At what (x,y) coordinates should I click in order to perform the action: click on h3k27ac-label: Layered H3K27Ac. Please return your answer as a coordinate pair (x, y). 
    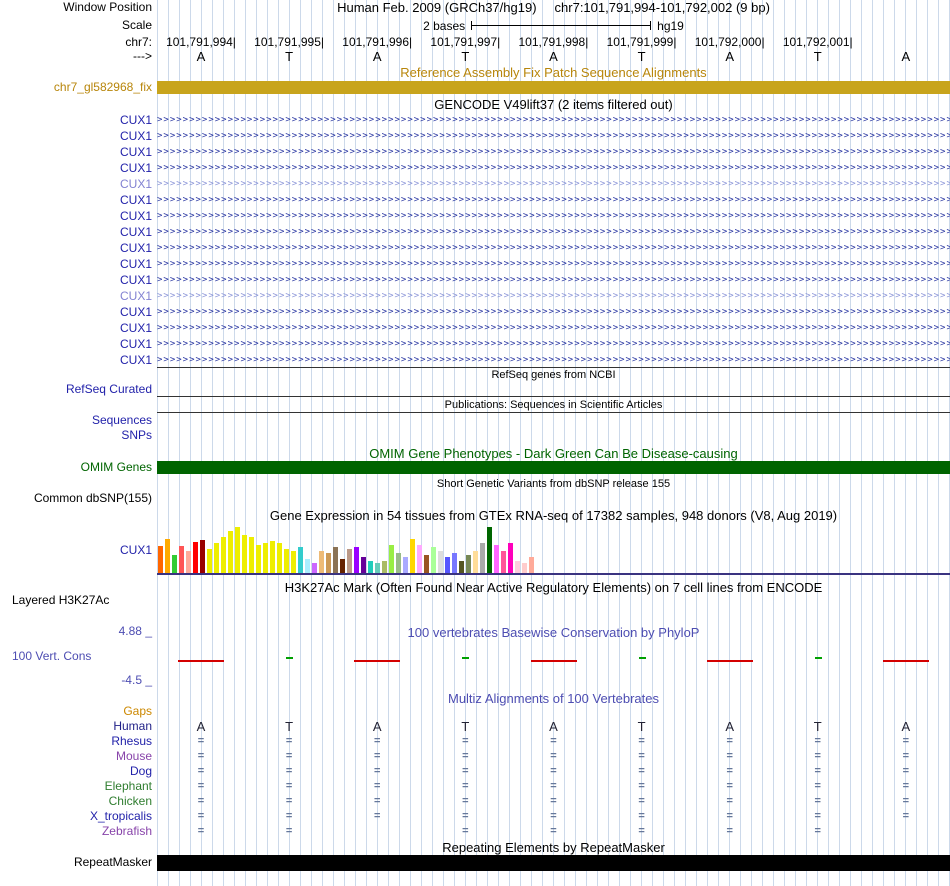
    Looking at the image, I should click on (60, 600).